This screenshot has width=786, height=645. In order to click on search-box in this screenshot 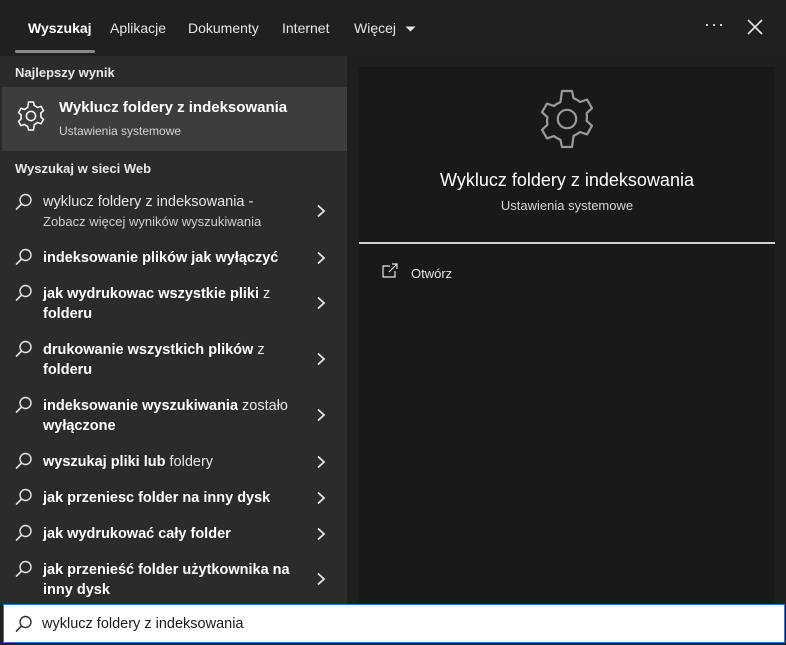, I will do `click(394, 623)`.